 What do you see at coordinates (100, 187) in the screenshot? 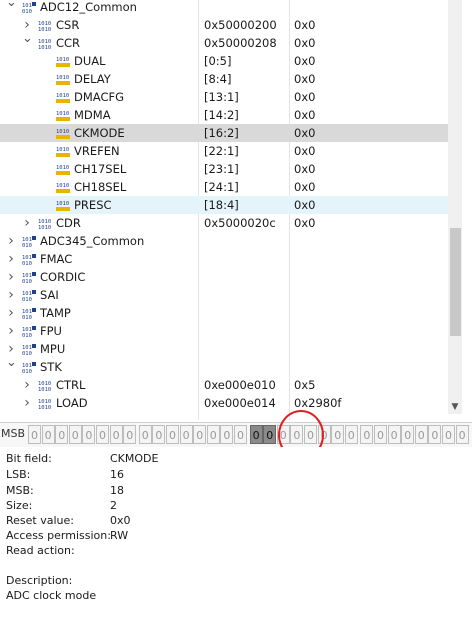
I see `row-label: CH18SEL` at bounding box center [100, 187].